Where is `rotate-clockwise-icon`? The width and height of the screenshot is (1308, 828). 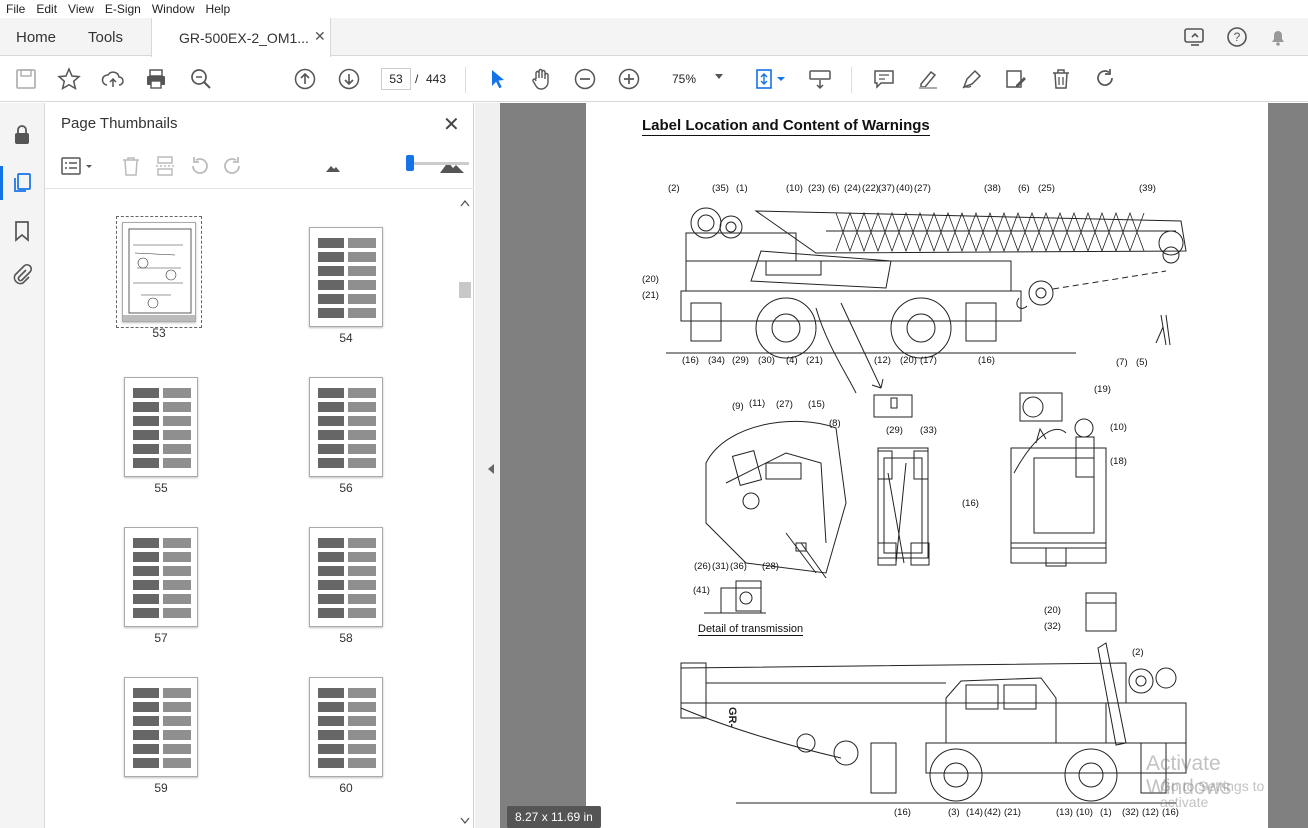 rotate-clockwise-icon is located at coordinates (233, 166).